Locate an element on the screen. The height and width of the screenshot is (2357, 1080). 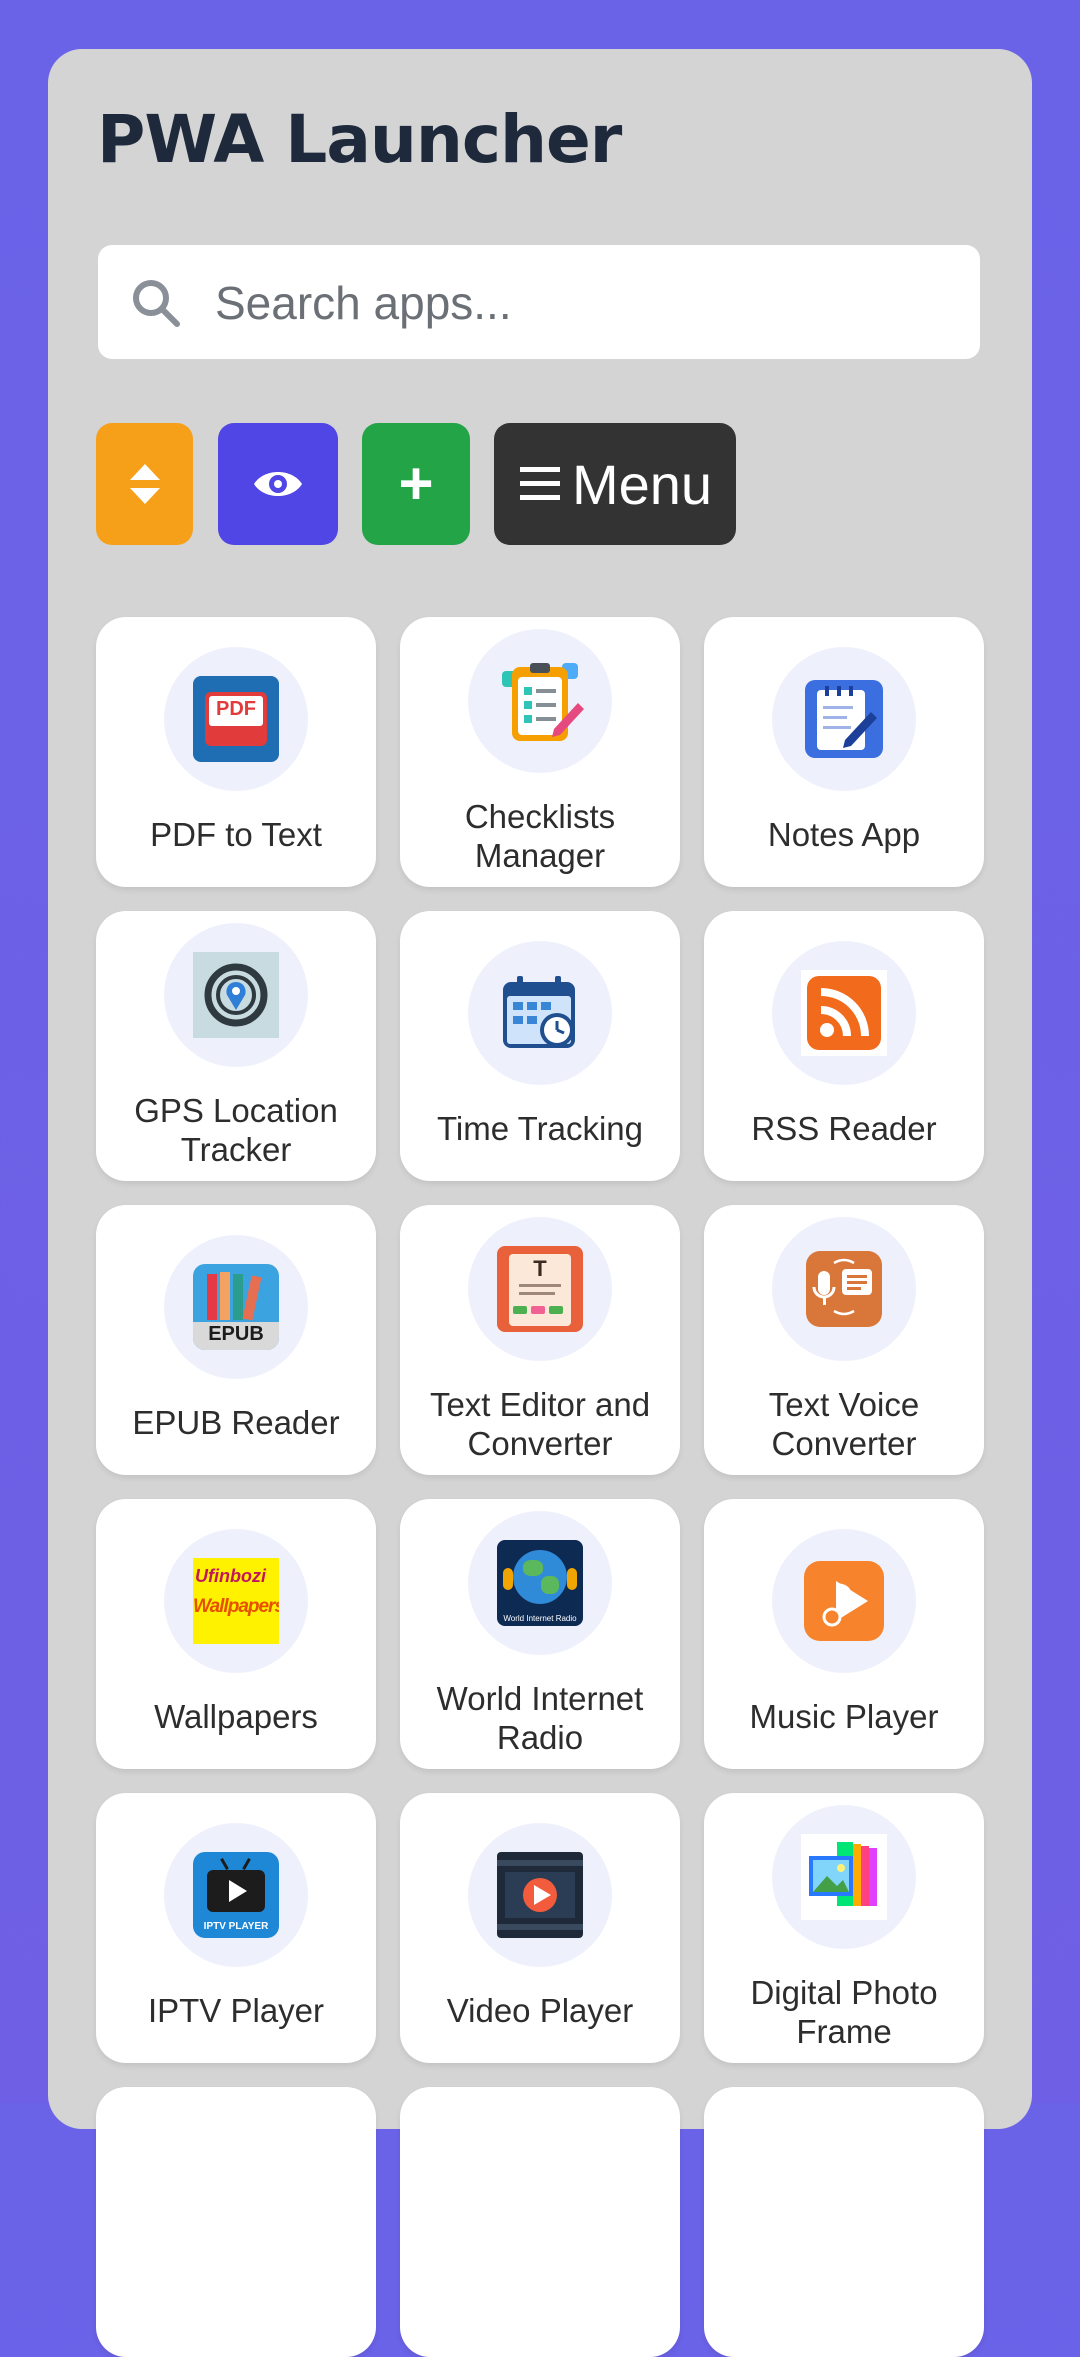
app-card-music-player: Music Player is located at coordinates (844, 1634).